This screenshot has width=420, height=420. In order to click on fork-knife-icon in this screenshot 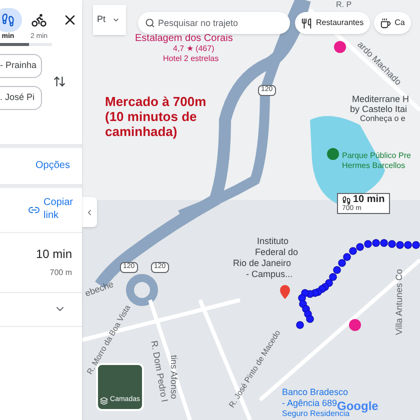, I will do `click(306, 23)`.